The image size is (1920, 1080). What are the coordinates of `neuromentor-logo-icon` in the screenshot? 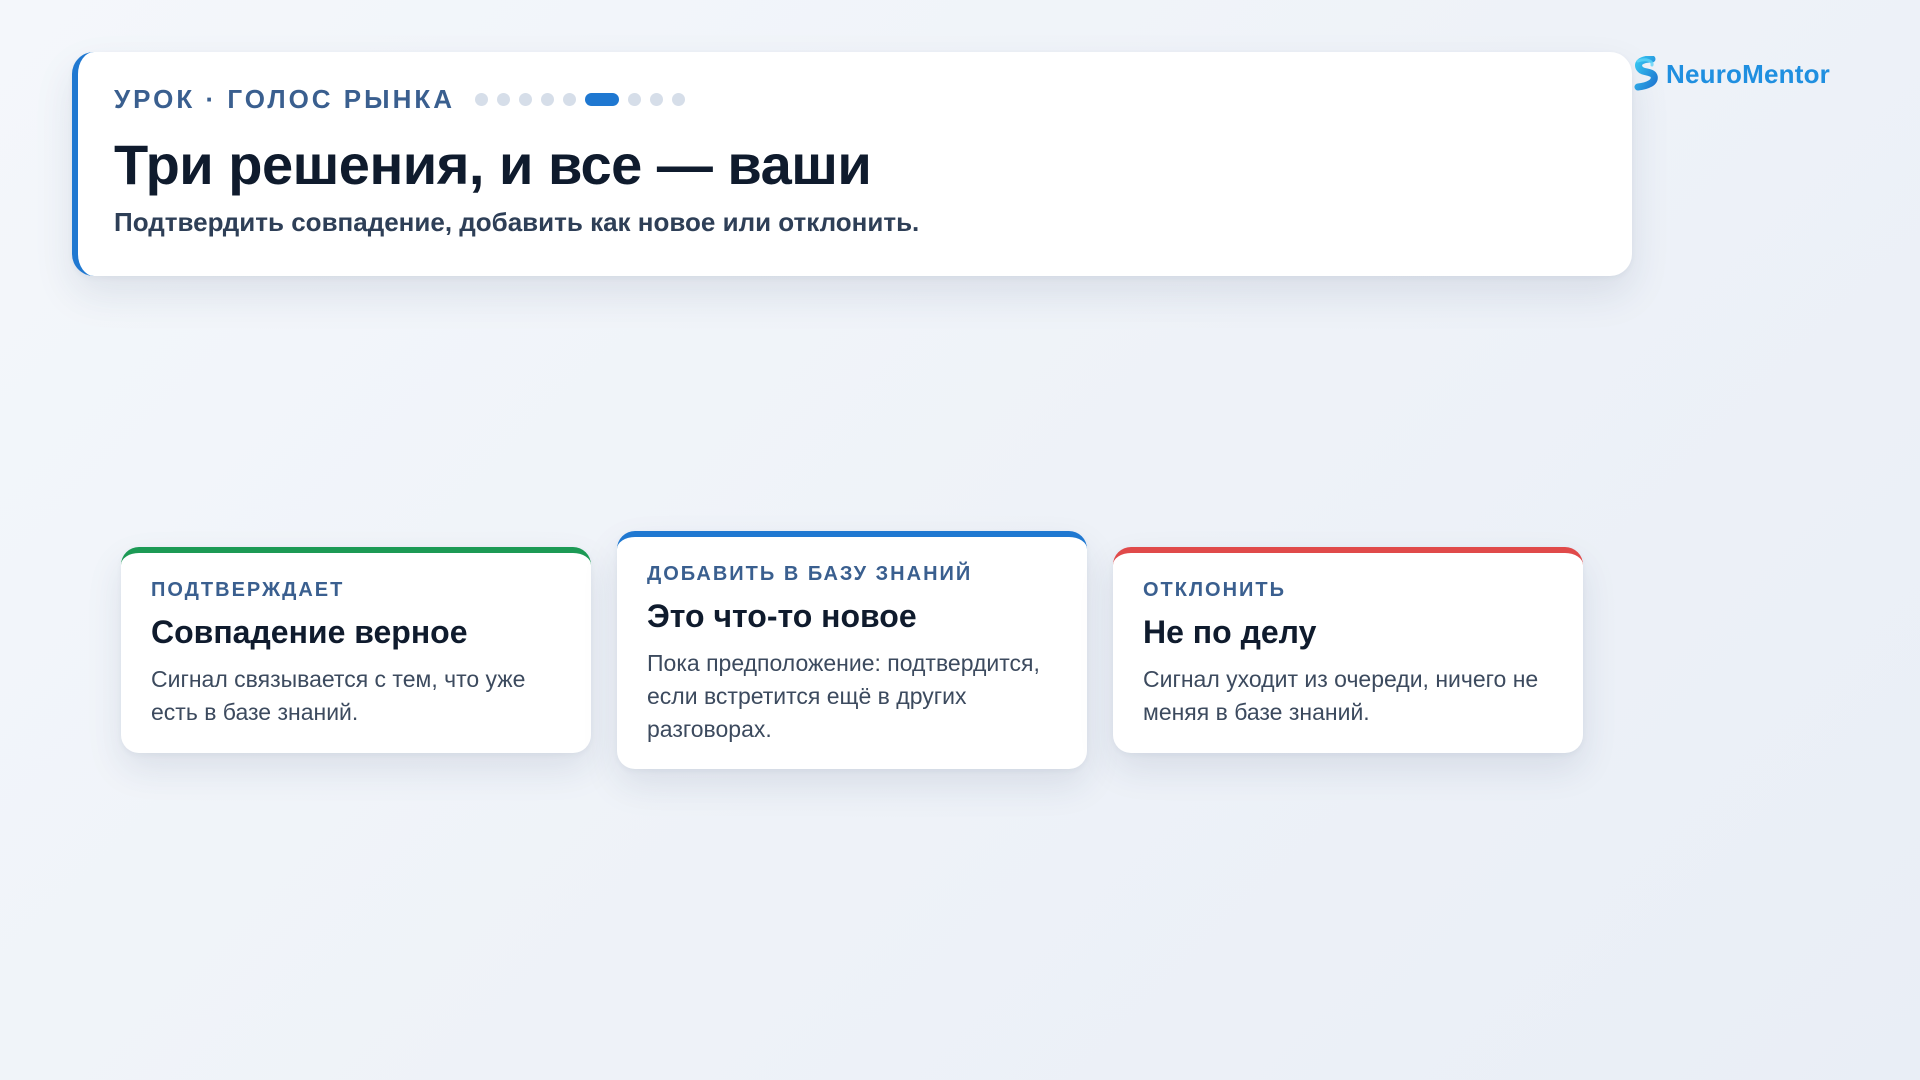 It's located at (1646, 73).